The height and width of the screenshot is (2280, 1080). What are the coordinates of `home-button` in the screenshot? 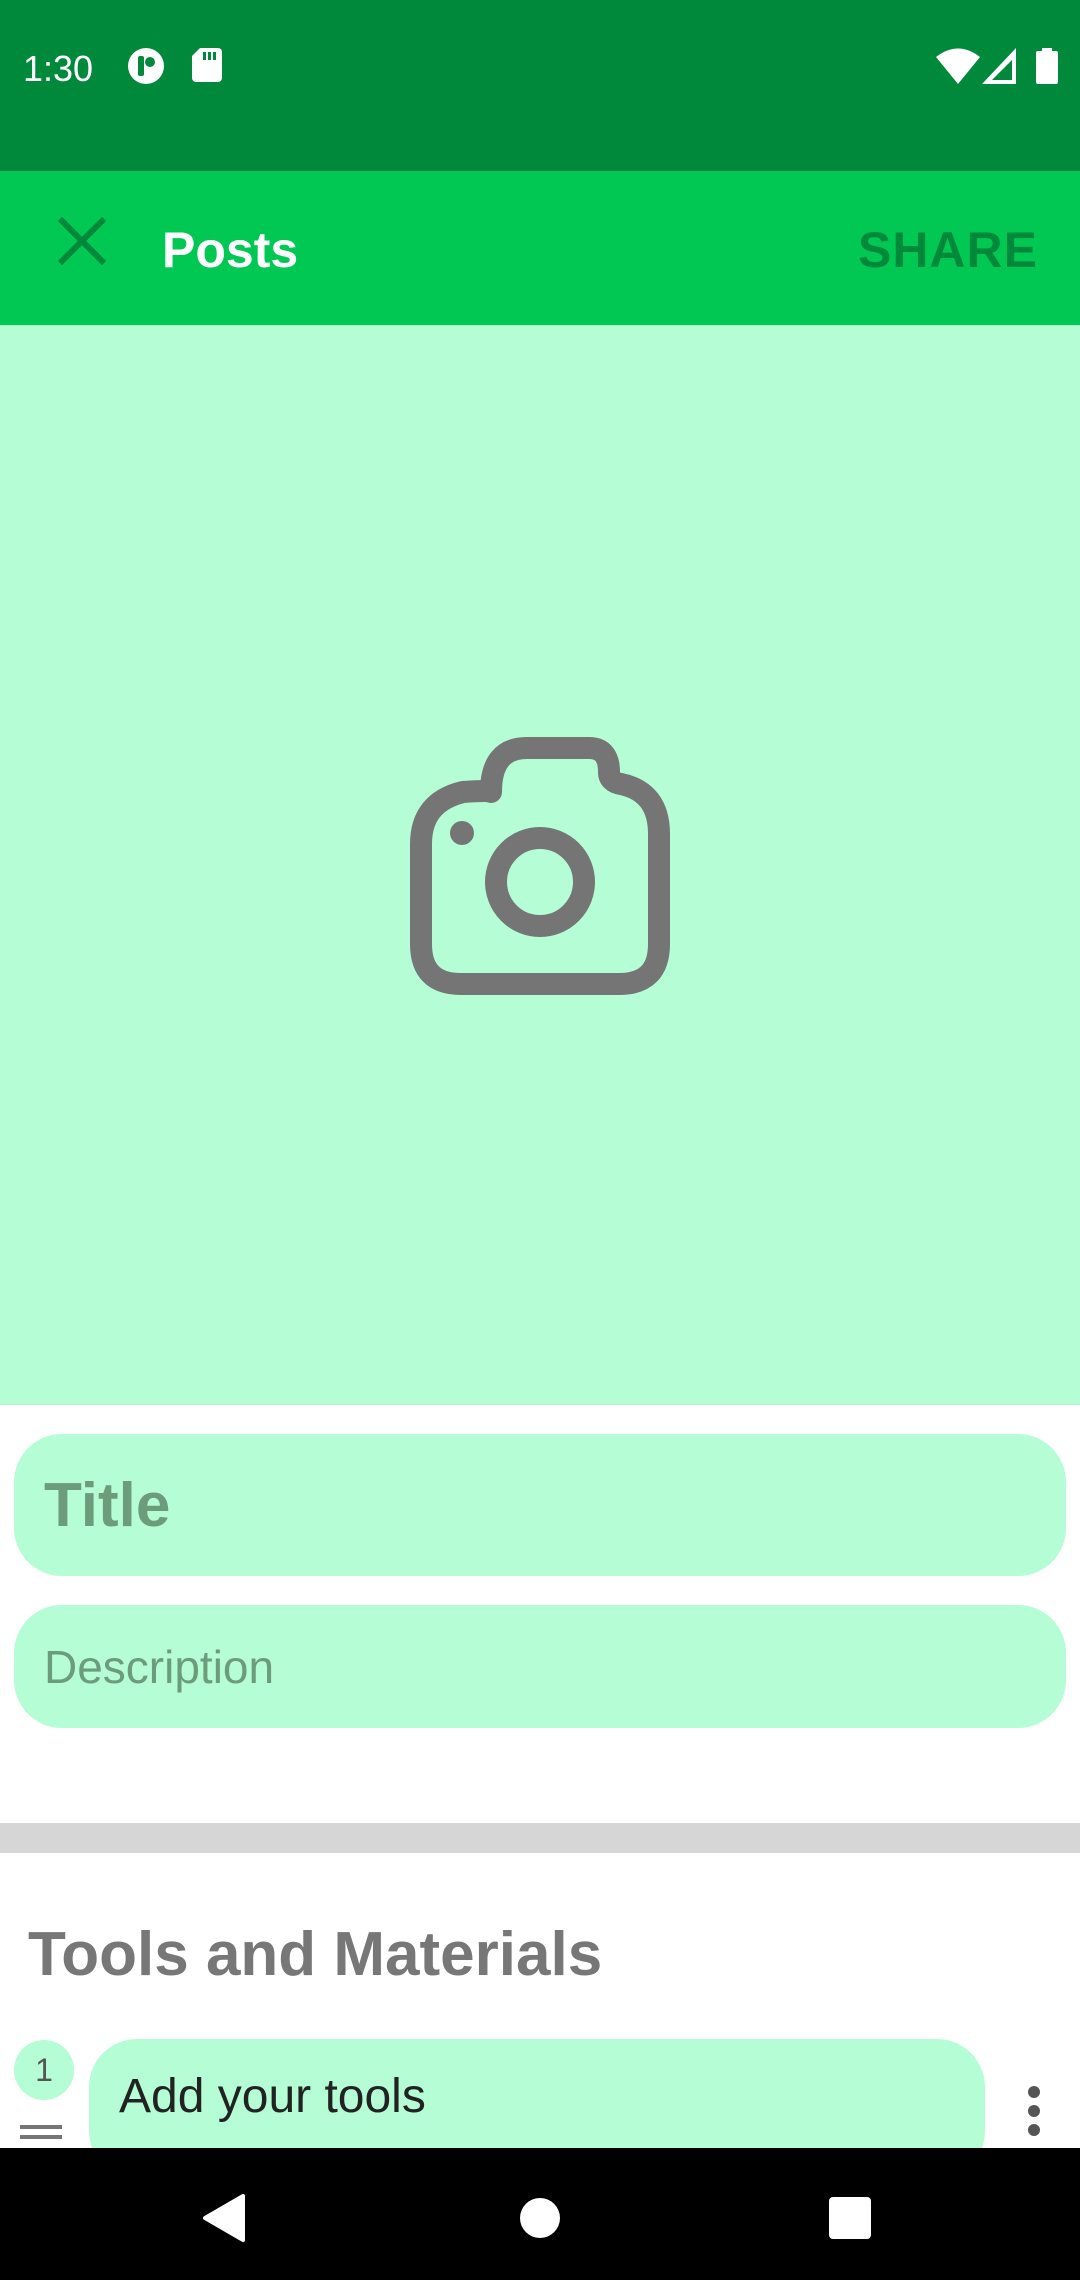 It's located at (540, 2218).